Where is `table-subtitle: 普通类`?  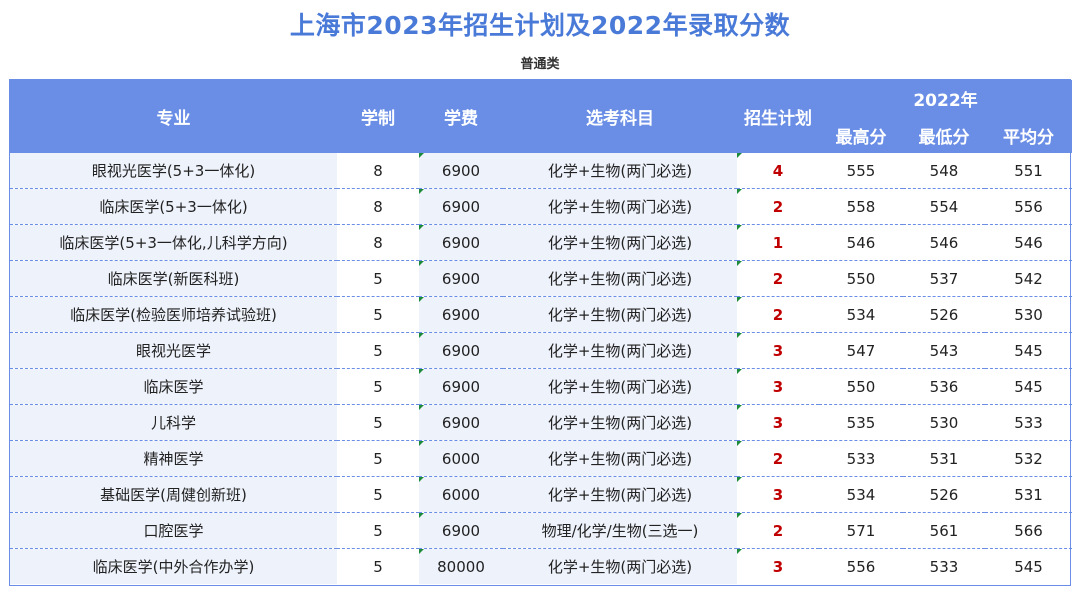 table-subtitle: 普通类 is located at coordinates (540, 64).